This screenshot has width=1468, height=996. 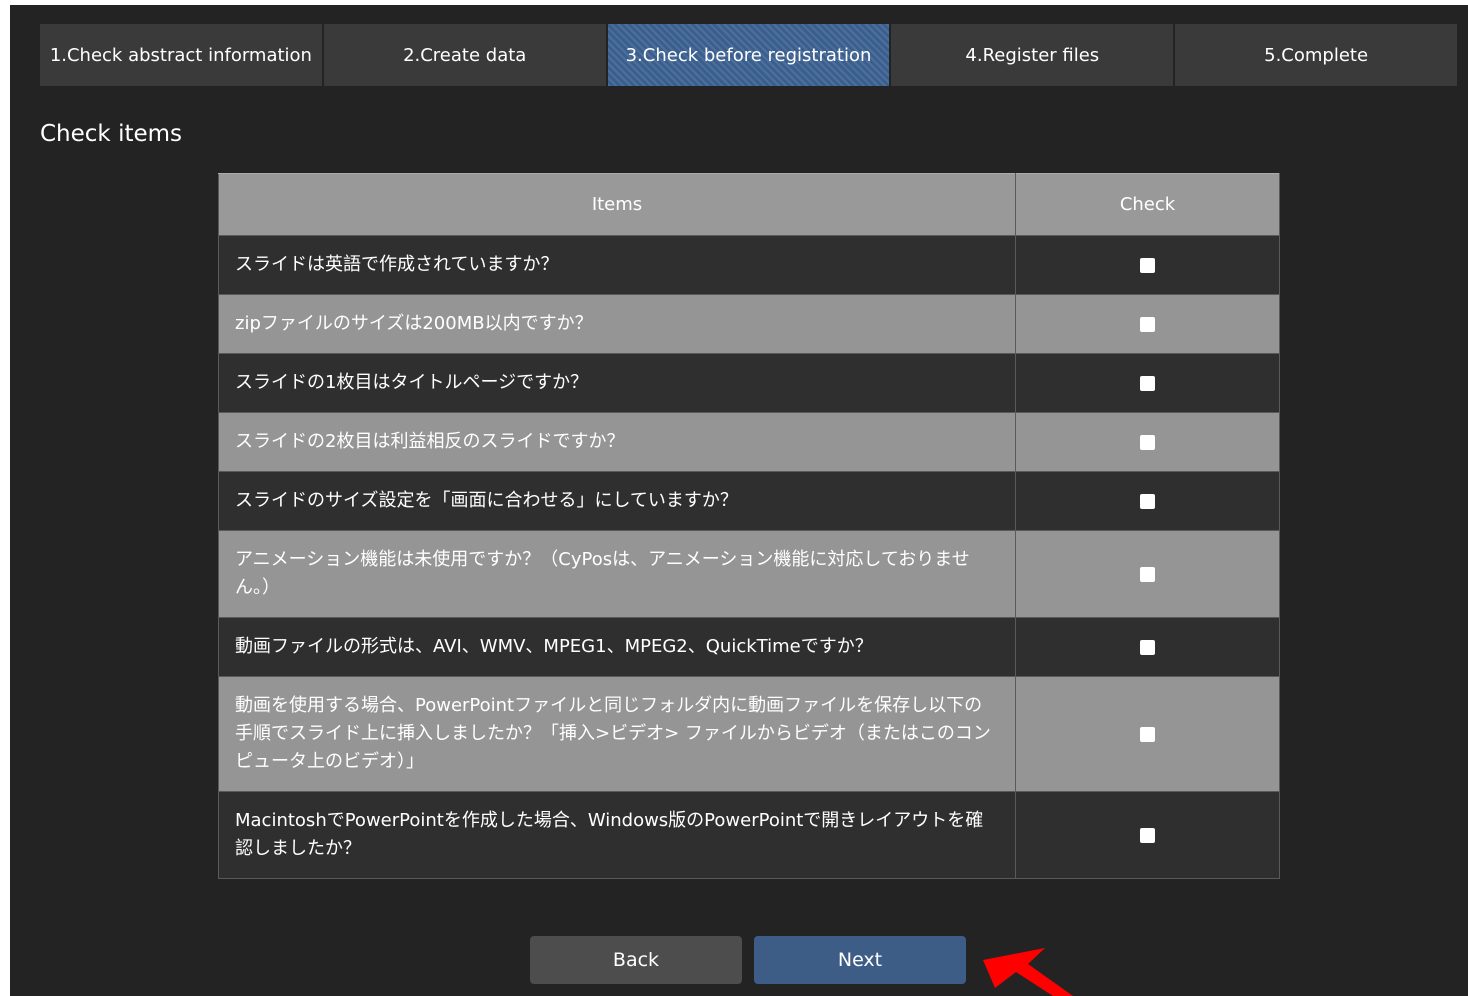 I want to click on step-3-active: 3.Check before registration, so click(x=749, y=55).